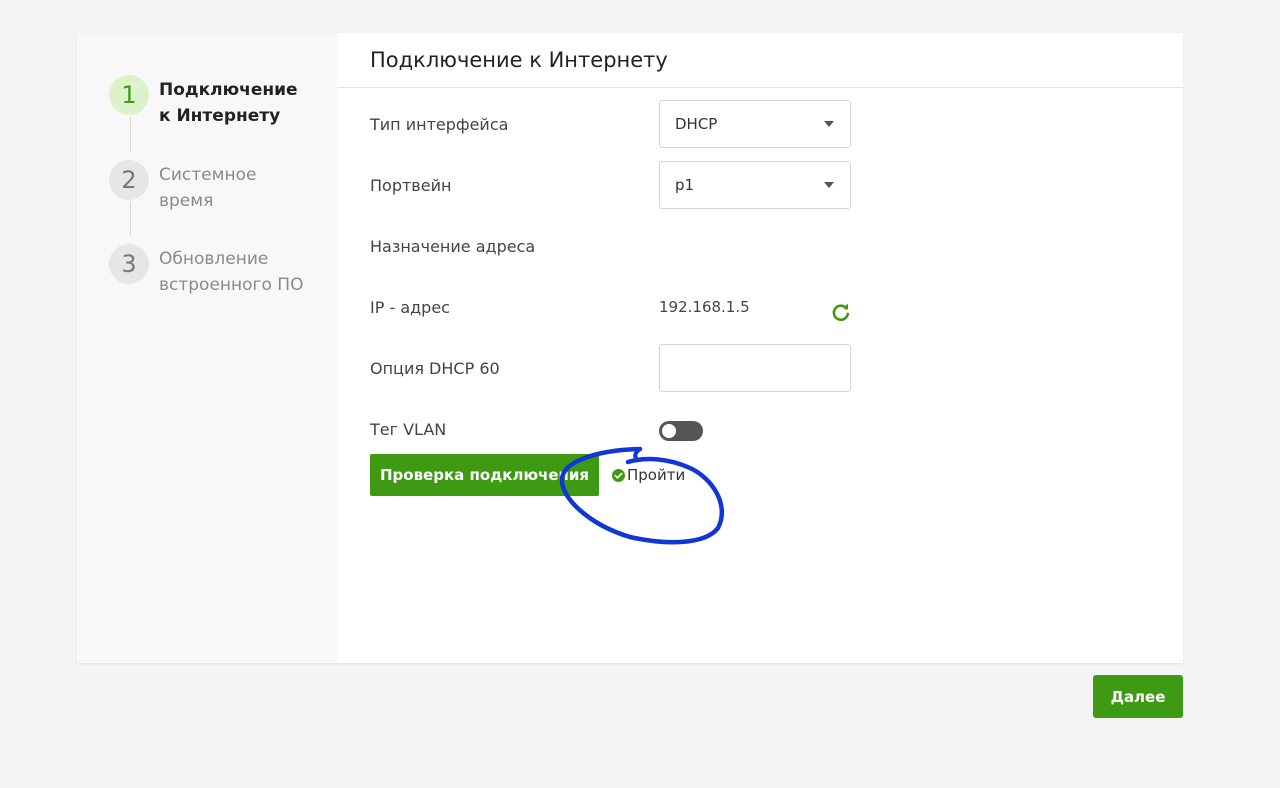 This screenshot has height=788, width=1280. Describe the element at coordinates (439, 124) in the screenshot. I see `interface-type-label: Тип интерфейса` at that location.